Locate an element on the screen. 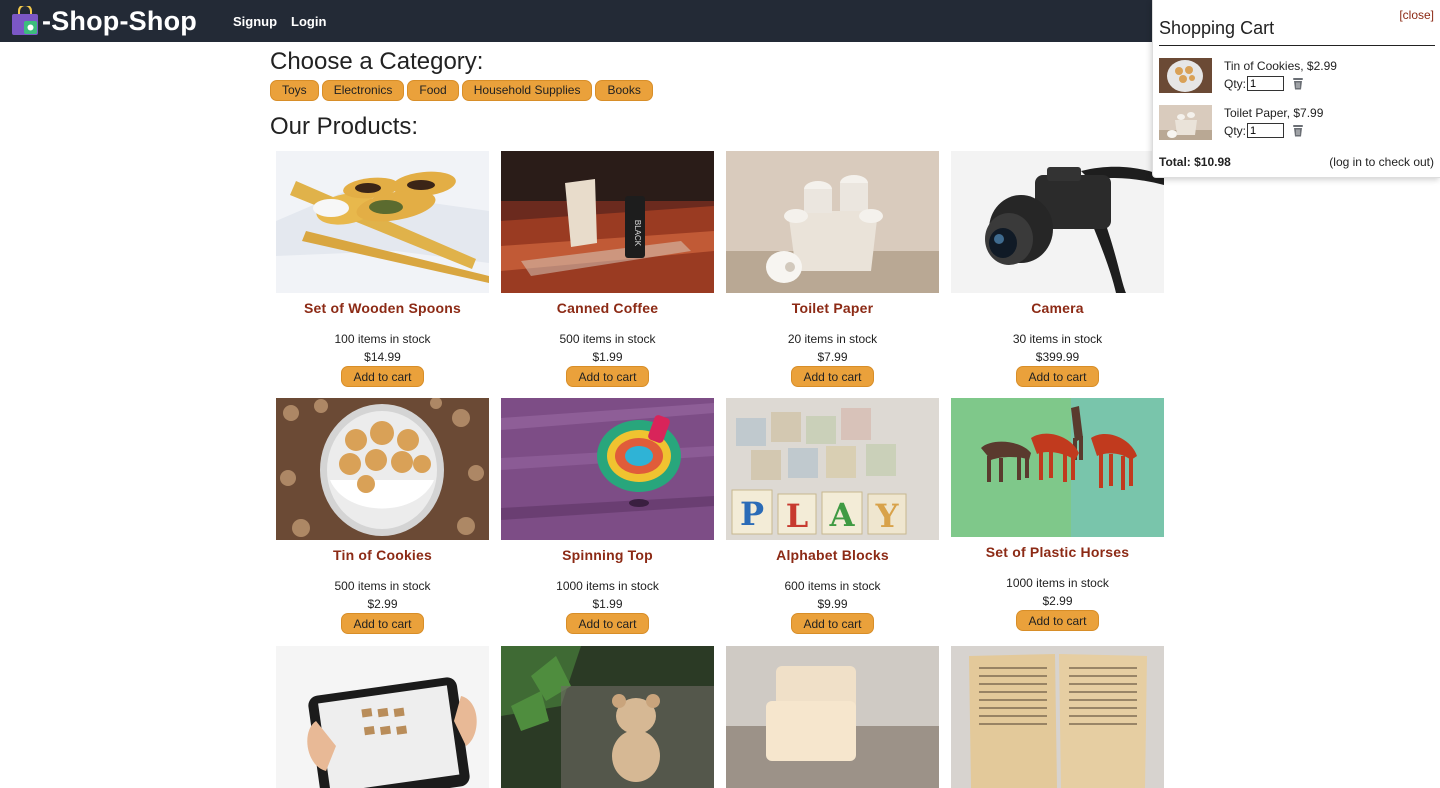 The height and width of the screenshot is (788, 1440). category-button-food: Food is located at coordinates (433, 90).